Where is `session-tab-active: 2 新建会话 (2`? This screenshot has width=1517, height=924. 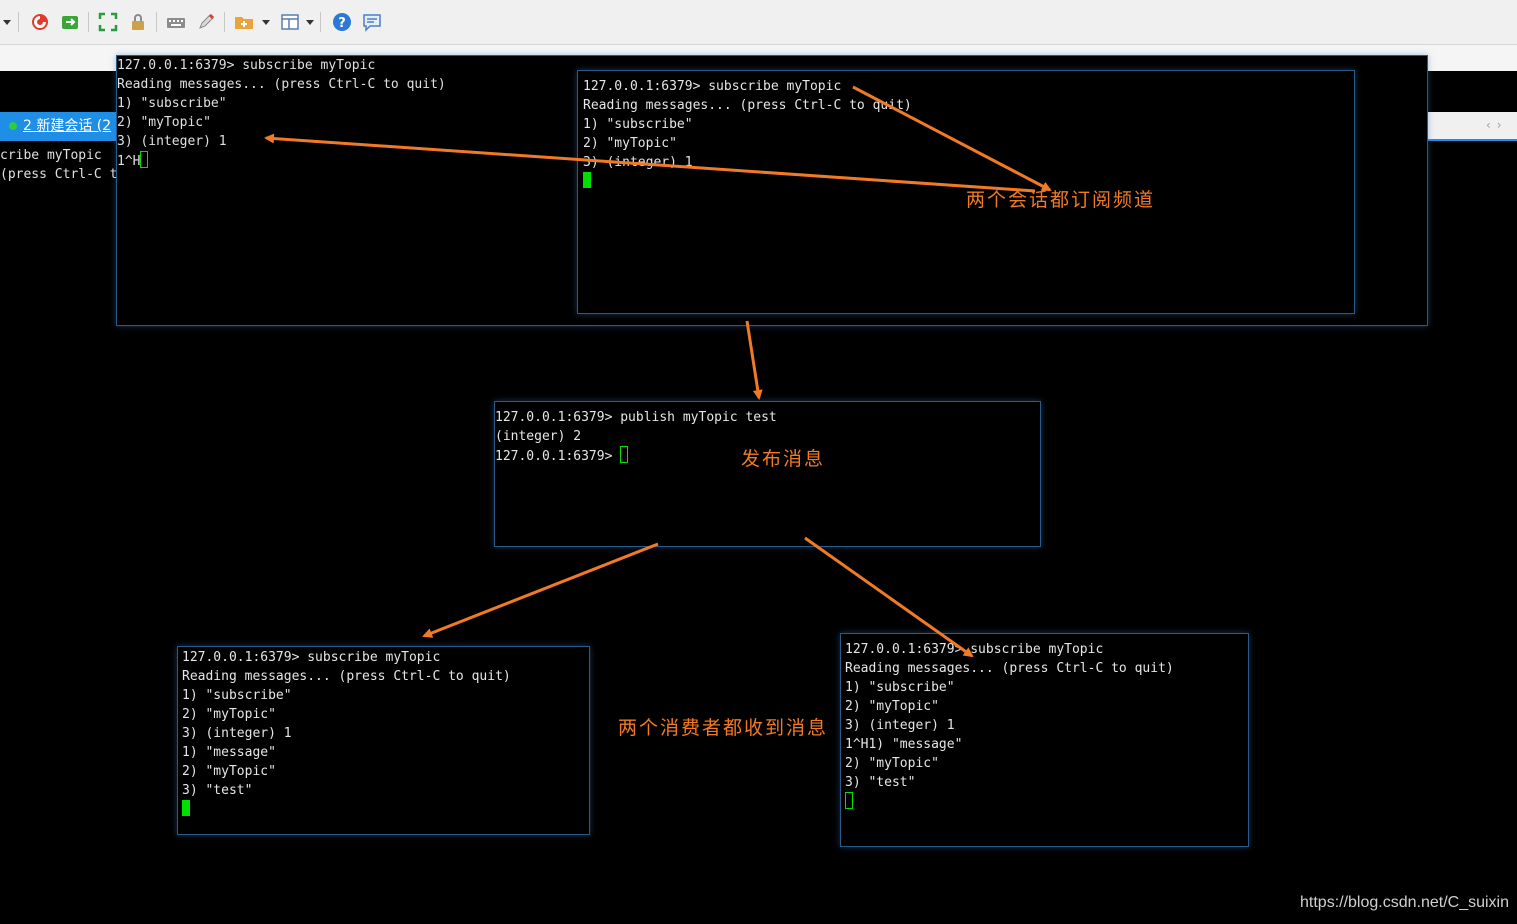 session-tab-active: 2 新建会话 (2 is located at coordinates (59, 126).